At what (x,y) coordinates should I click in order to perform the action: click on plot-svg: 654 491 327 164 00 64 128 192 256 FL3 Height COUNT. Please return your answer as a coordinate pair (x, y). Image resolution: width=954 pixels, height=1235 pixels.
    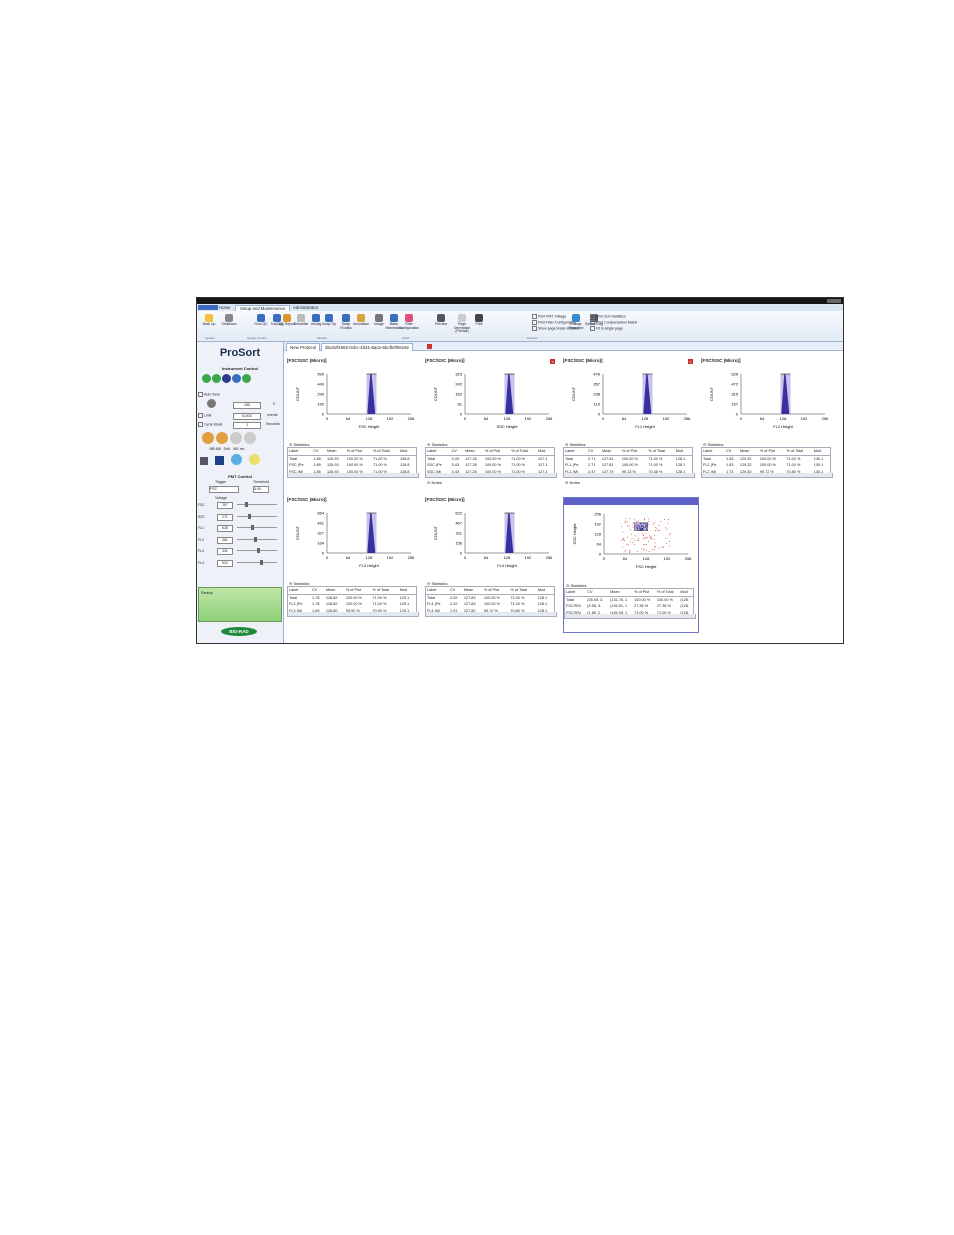
    Looking at the image, I should click on (354, 542).